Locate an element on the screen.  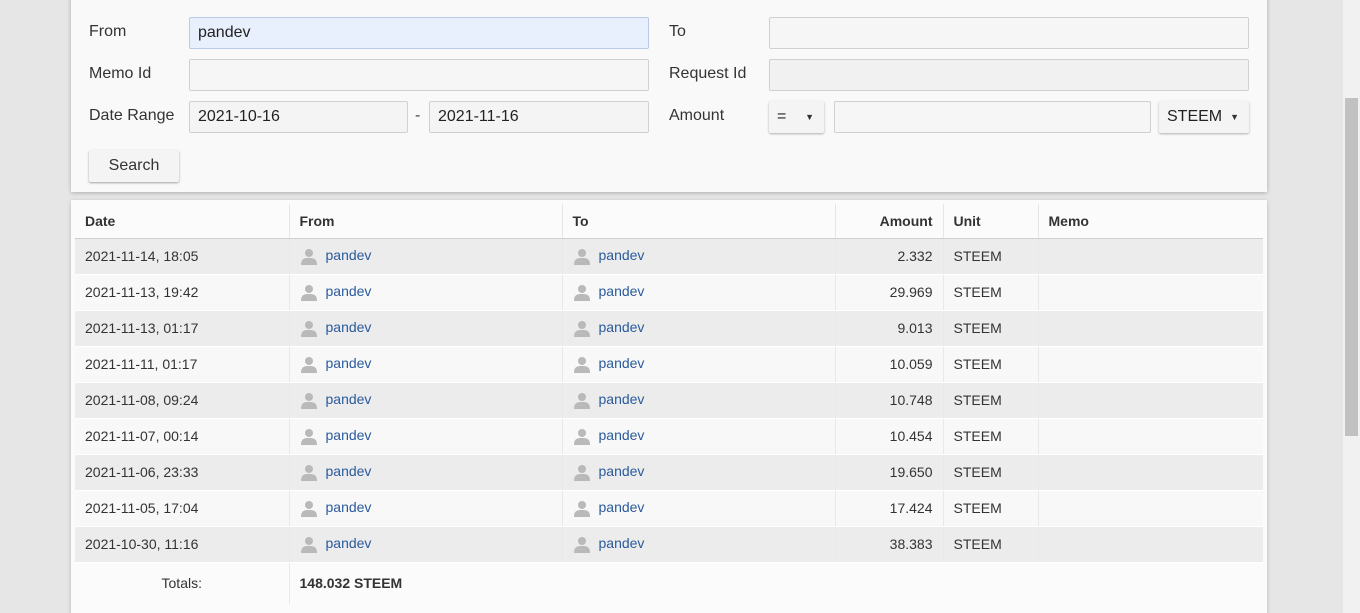
row-date: 2021-11-05, 17:04 is located at coordinates (182, 508).